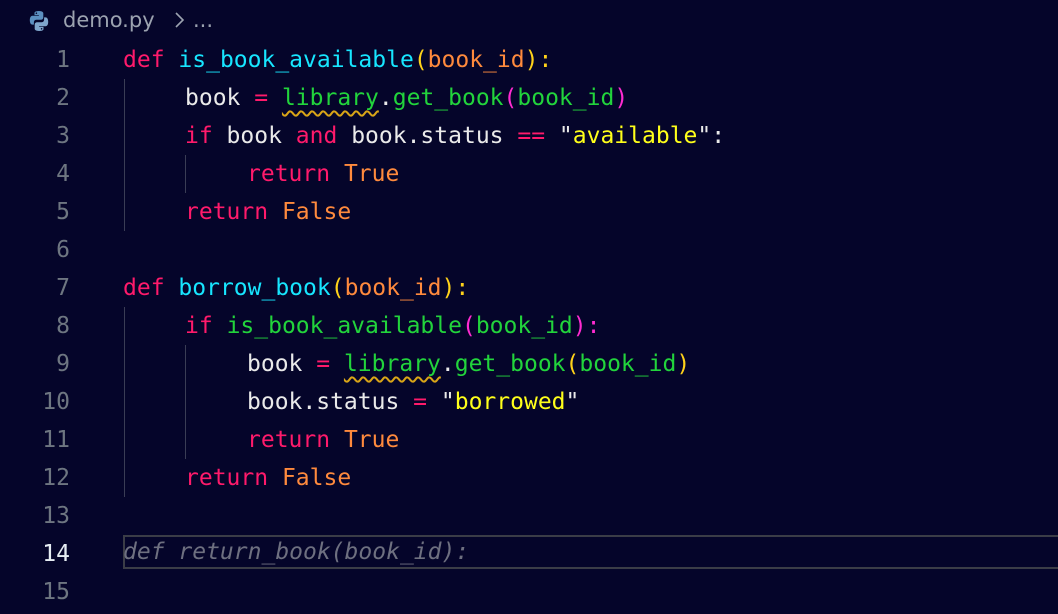 The height and width of the screenshot is (614, 1058). Describe the element at coordinates (63, 136) in the screenshot. I see `line-number: 3` at that location.